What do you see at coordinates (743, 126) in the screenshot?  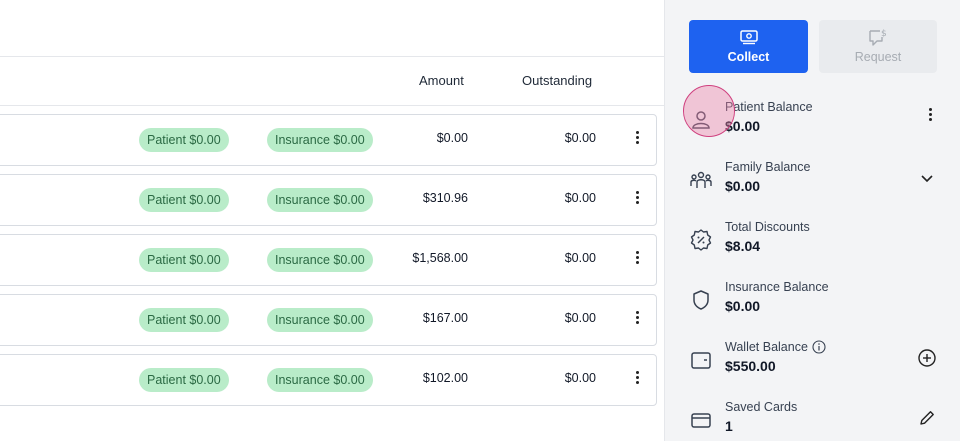 I see `patient-balance-value: $0.00` at bounding box center [743, 126].